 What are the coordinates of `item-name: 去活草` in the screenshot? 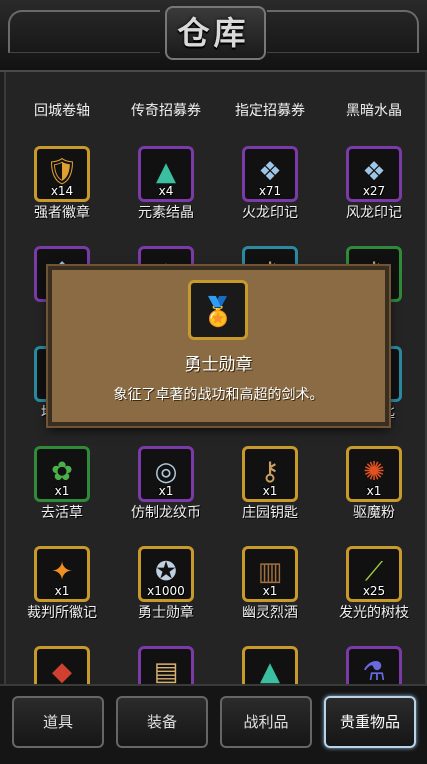 It's located at (62, 513).